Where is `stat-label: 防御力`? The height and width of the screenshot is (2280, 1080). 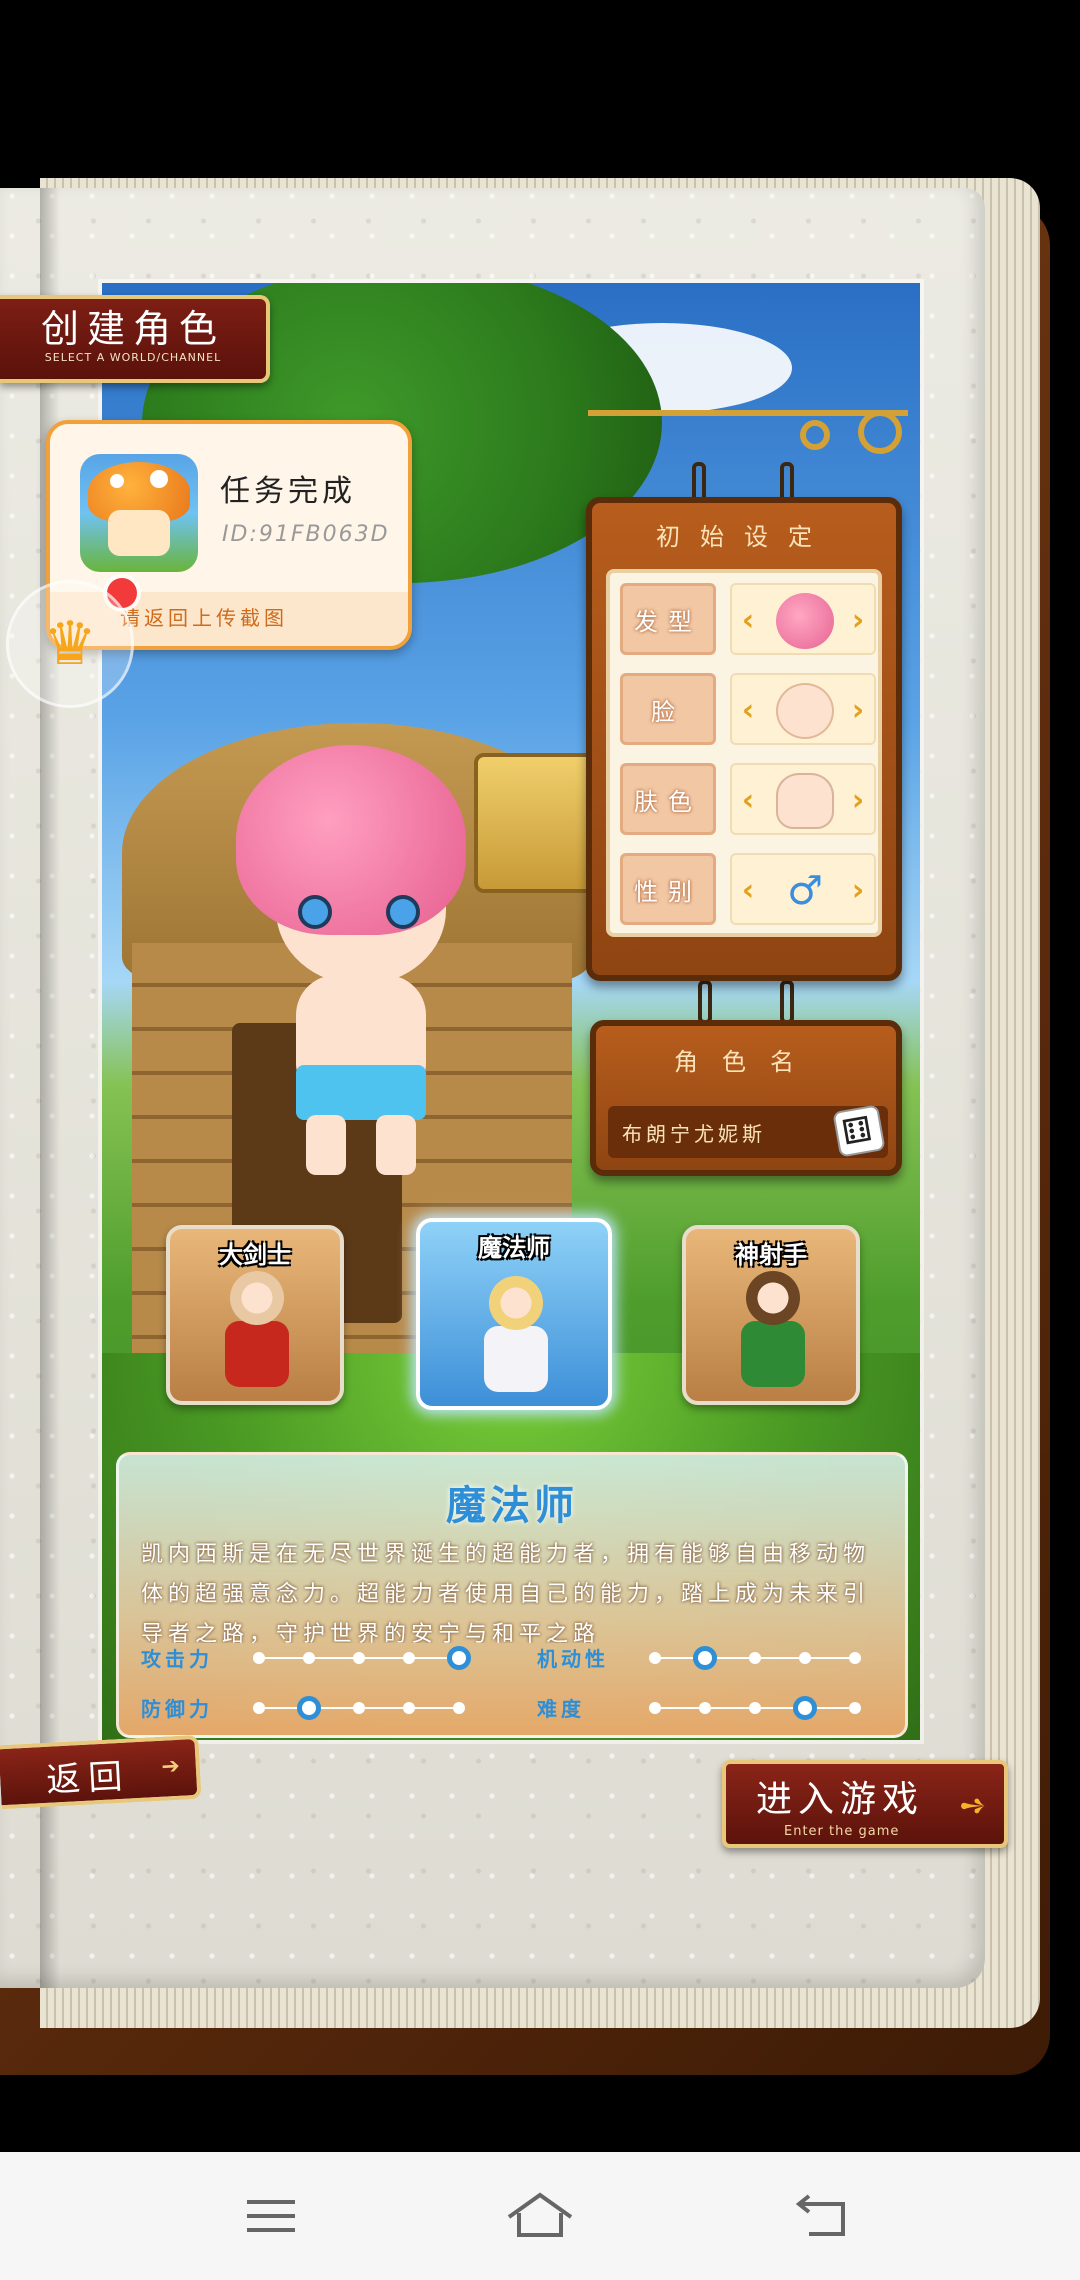
stat-label: 防御力 is located at coordinates (177, 1709).